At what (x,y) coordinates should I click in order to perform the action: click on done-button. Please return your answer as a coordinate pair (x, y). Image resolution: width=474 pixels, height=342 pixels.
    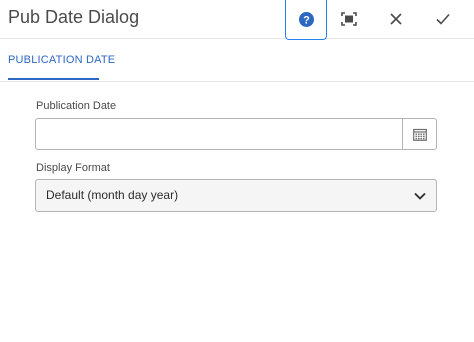
    Looking at the image, I should click on (443, 19).